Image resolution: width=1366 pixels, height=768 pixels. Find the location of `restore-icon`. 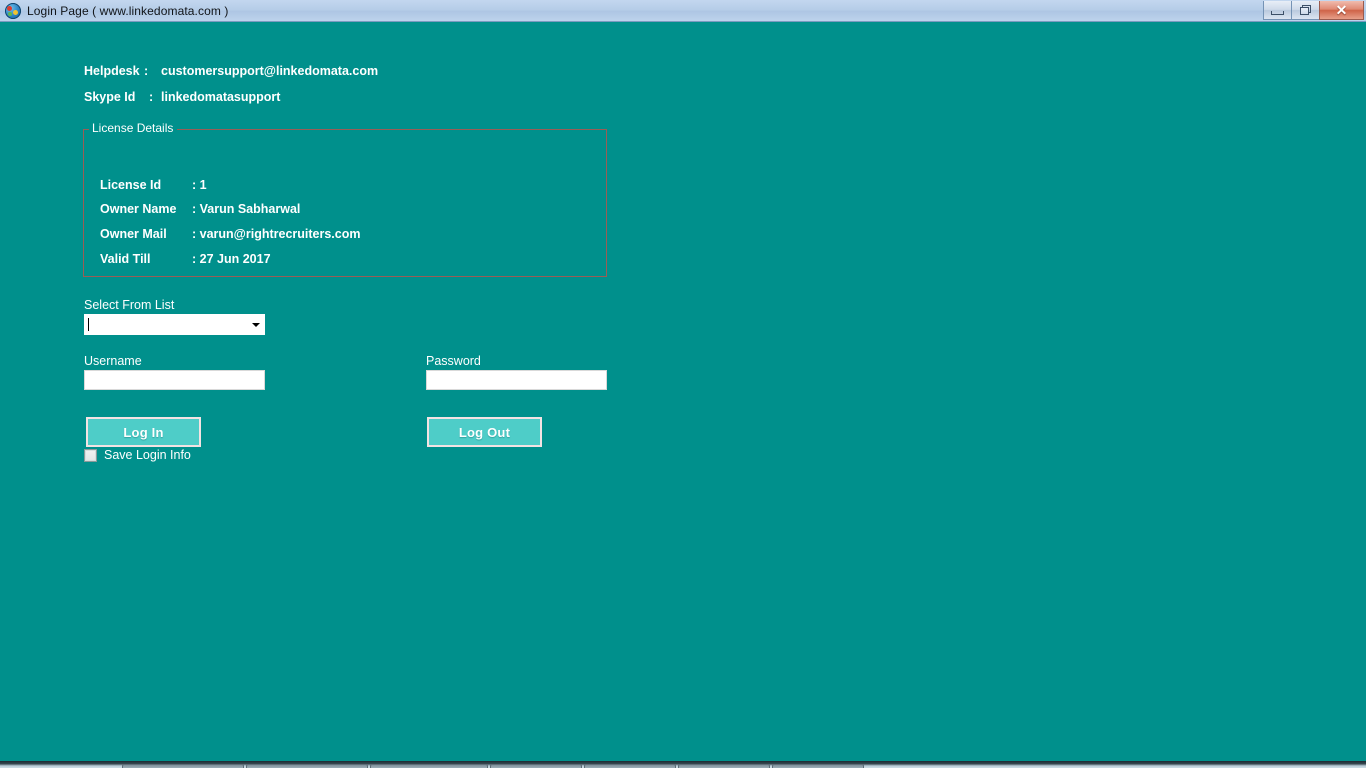

restore-icon is located at coordinates (1305, 10).